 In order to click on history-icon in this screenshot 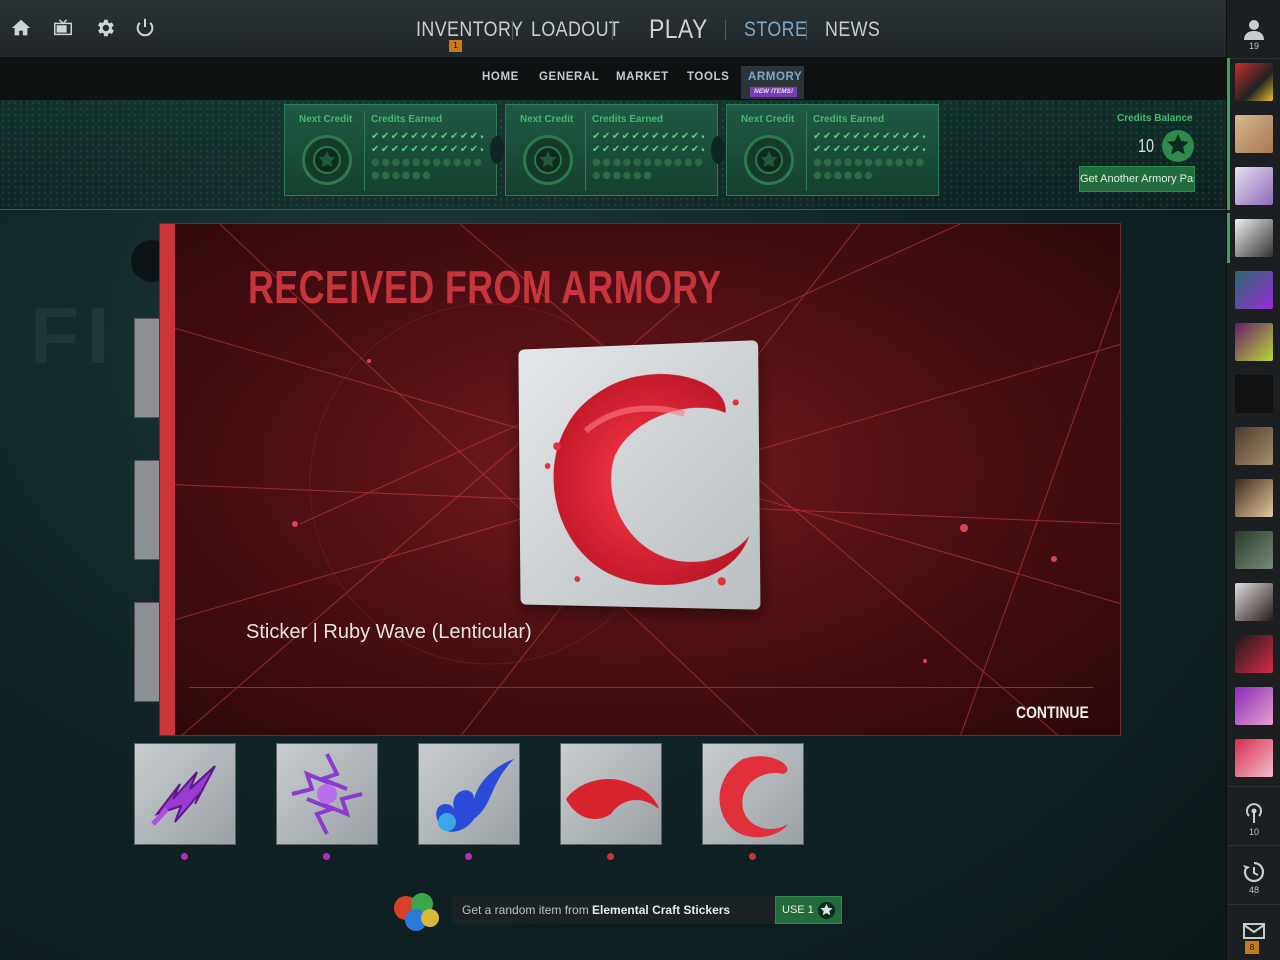, I will do `click(1254, 872)`.